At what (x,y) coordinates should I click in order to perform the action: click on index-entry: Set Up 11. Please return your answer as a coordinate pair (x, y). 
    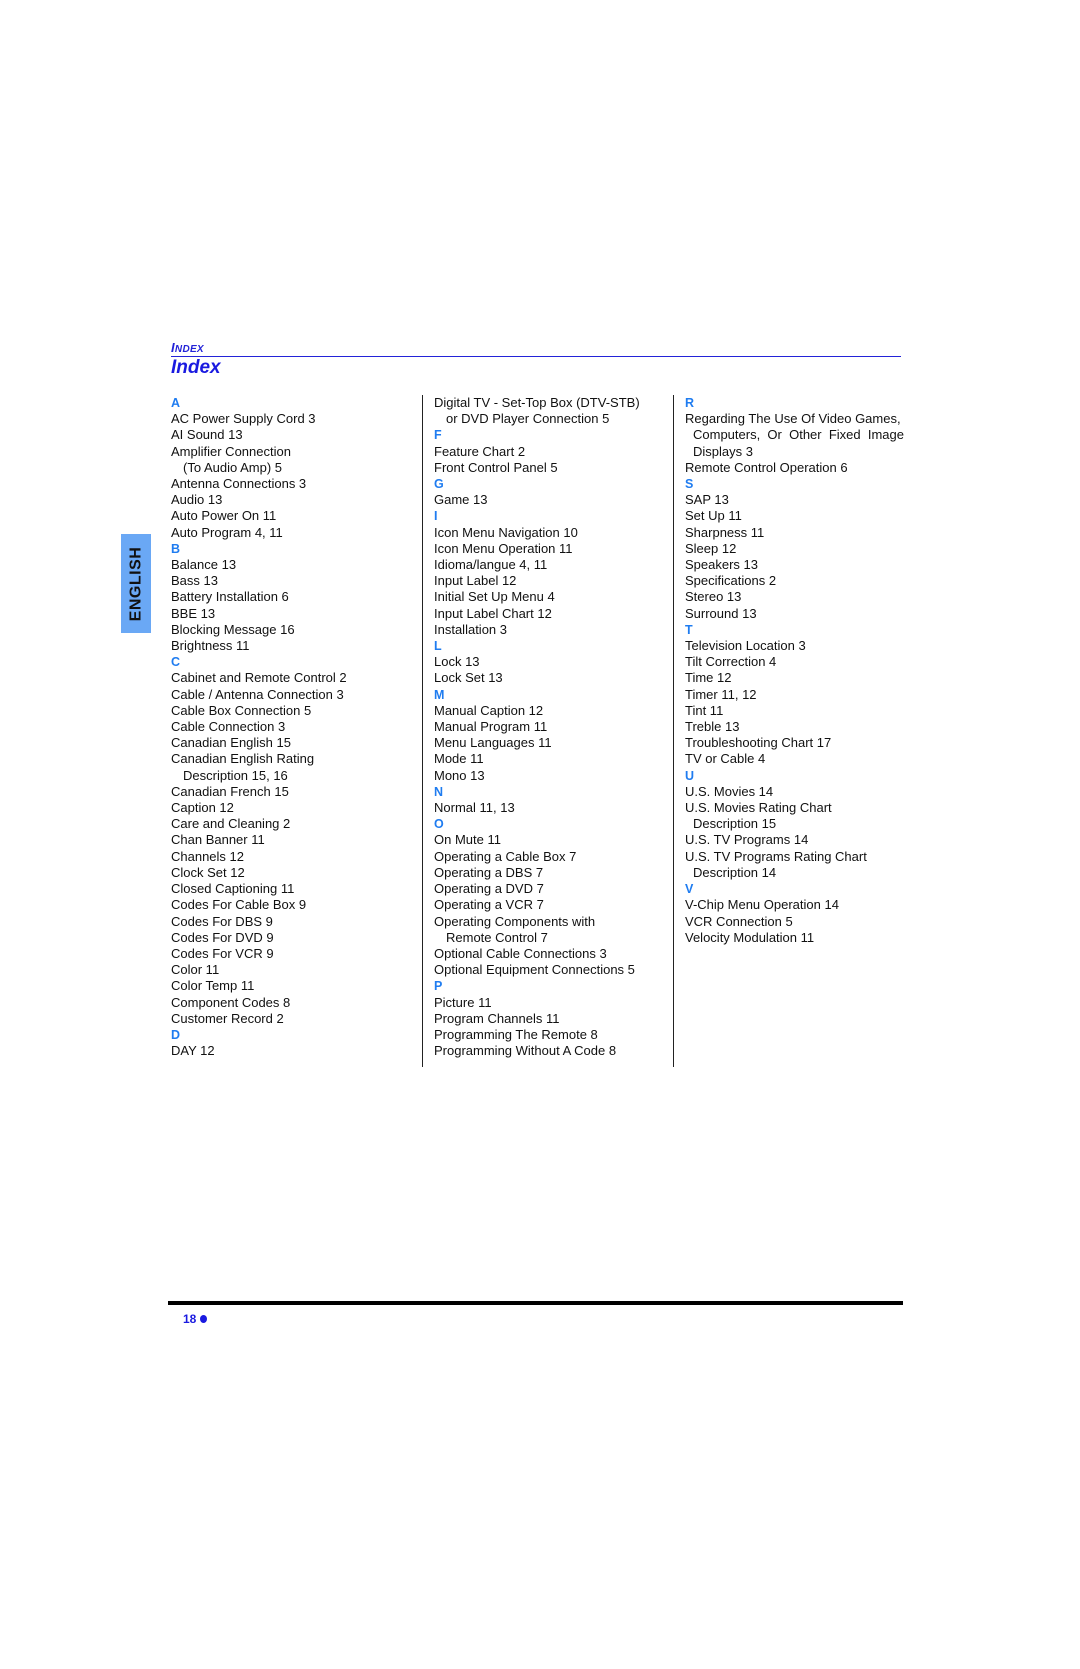
    Looking at the image, I should click on (713, 516).